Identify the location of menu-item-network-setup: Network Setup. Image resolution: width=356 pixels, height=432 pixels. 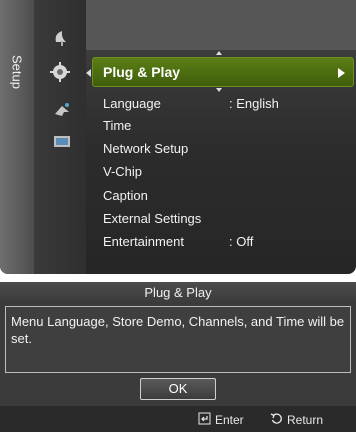
(223, 149).